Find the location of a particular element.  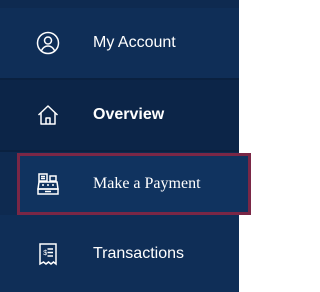

user-circle-icon is located at coordinates (48, 43).